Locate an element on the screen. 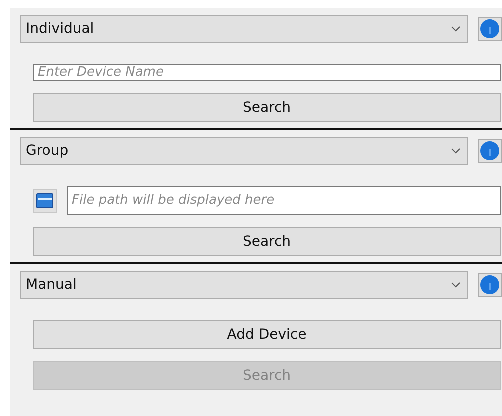 The height and width of the screenshot is (416, 502). folder-button is located at coordinates (45, 200).